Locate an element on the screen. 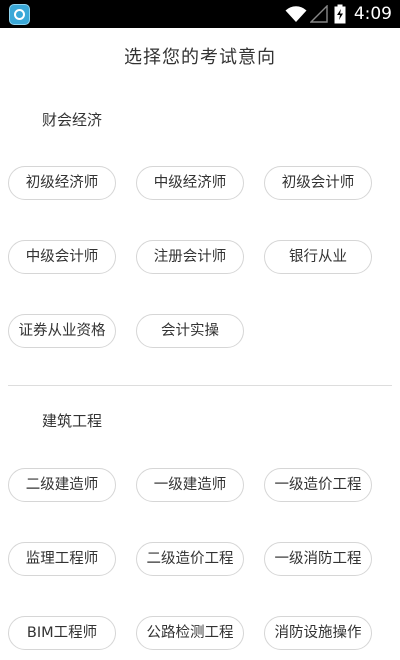 This screenshot has width=400, height=660. status-bar: 4:09 is located at coordinates (200, 14).